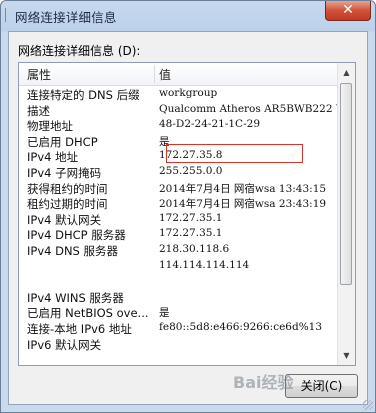  Describe the element at coordinates (164, 313) in the screenshot. I see `row-value: 是` at that location.